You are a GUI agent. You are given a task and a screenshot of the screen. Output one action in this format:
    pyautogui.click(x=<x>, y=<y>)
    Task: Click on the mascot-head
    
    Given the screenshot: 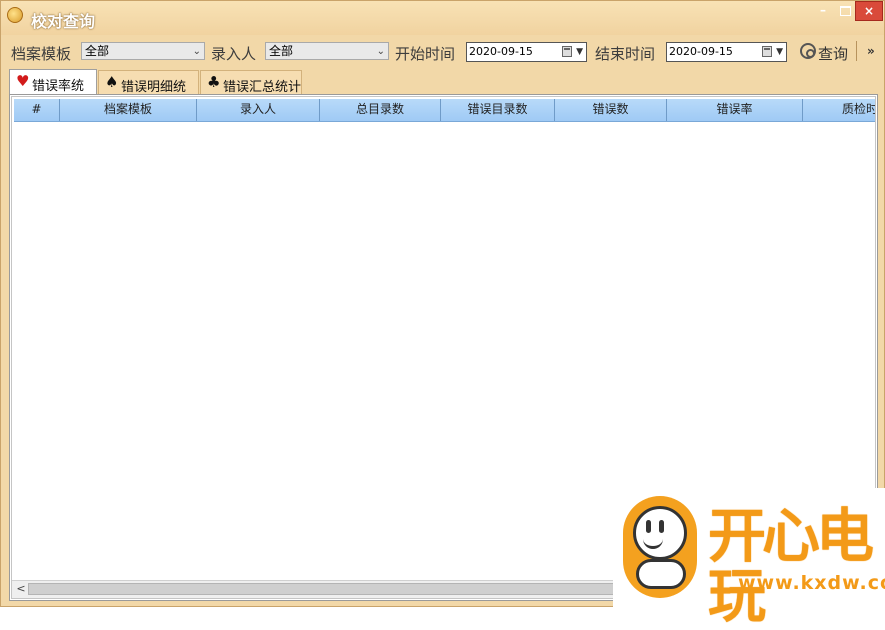 What is the action you would take?
    pyautogui.click(x=660, y=533)
    